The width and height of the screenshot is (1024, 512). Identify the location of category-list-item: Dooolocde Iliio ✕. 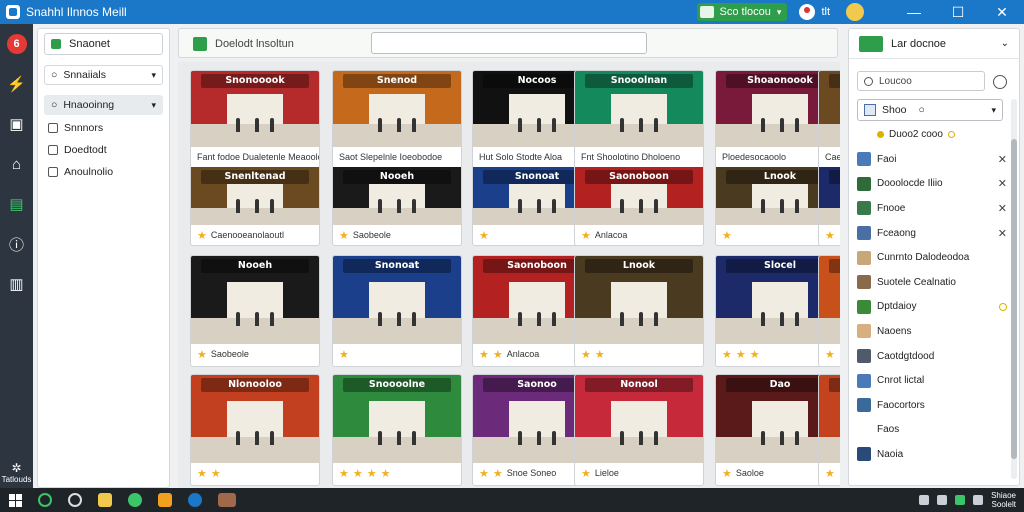
(932, 184).